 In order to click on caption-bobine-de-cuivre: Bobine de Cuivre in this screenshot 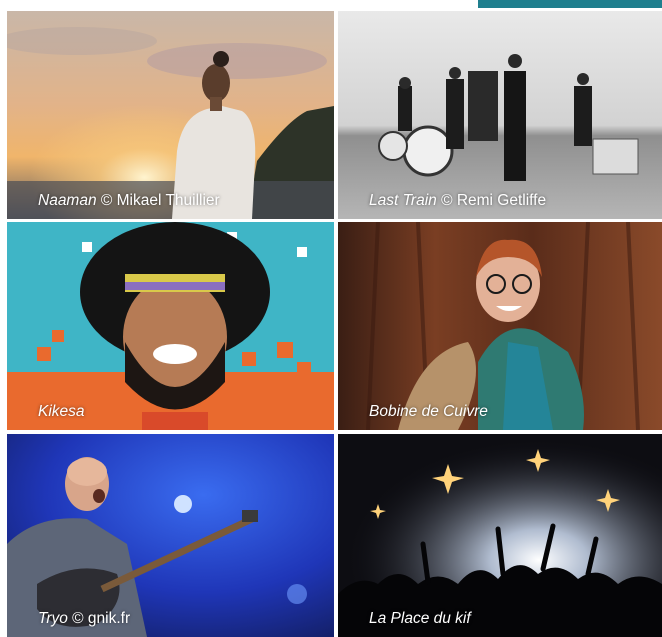, I will do `click(428, 411)`.